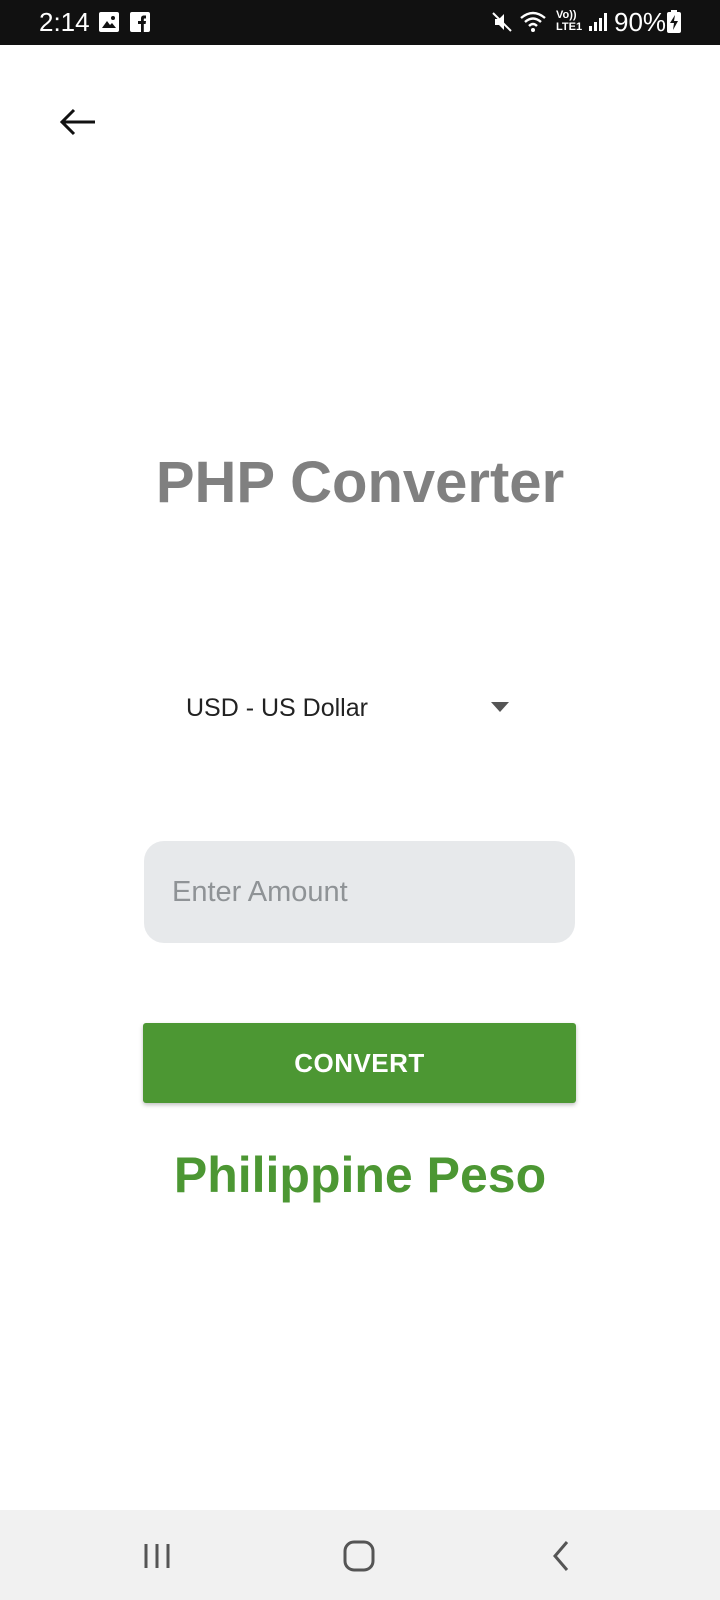 The width and height of the screenshot is (720, 1600). I want to click on volte-lte-icon: Vo)) LTE1, so click(569, 21).